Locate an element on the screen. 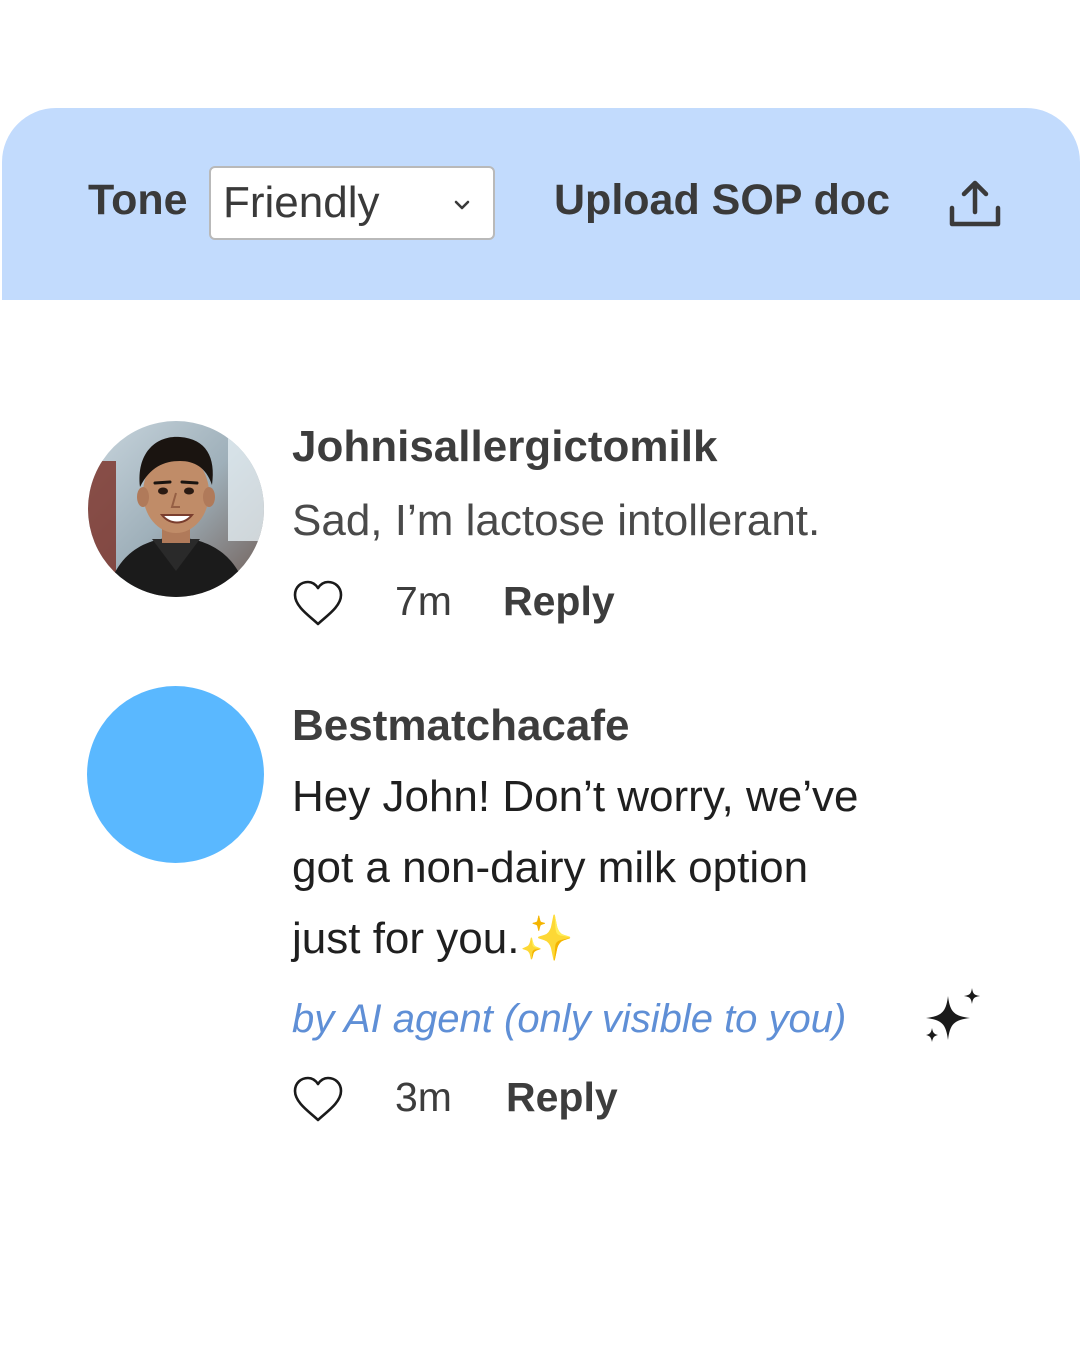 The width and height of the screenshot is (1080, 1350). comment-text-line-3: just for you.✨ is located at coordinates (433, 938).